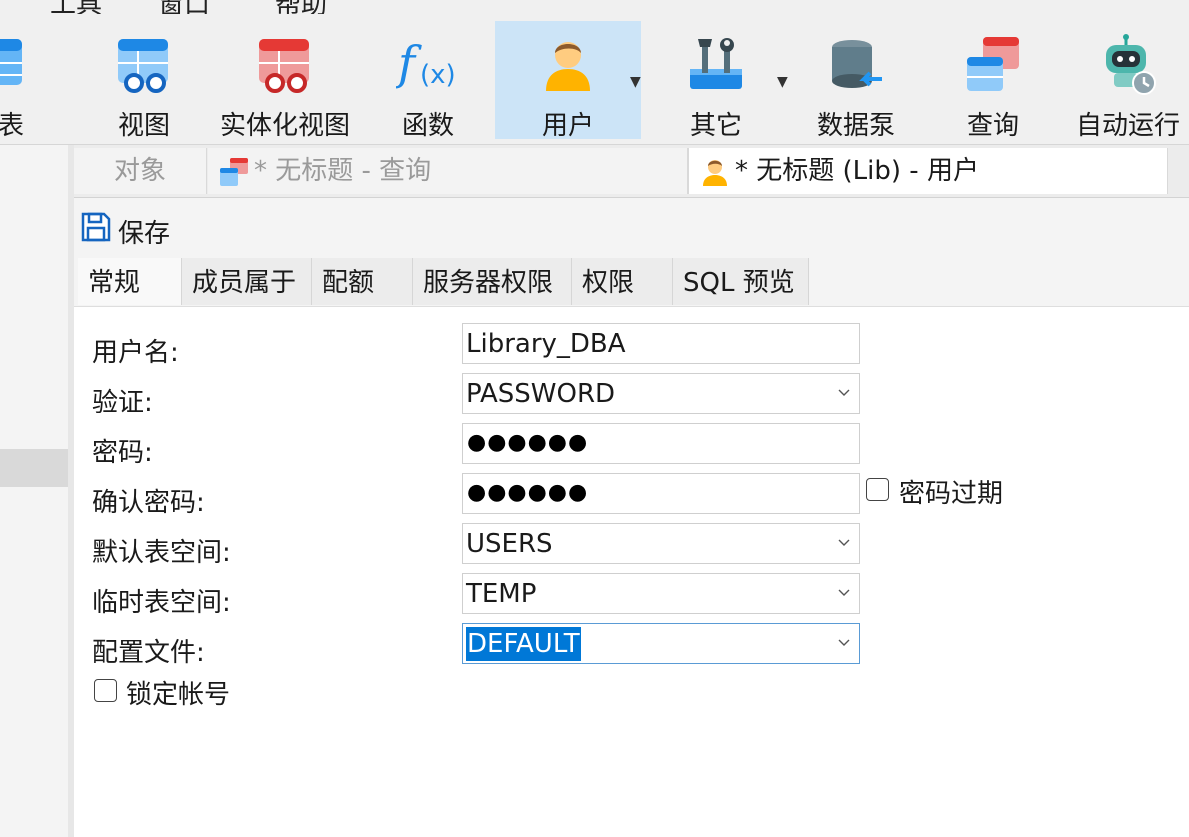 Image resolution: width=1189 pixels, height=837 pixels. I want to click on user-tab-icon, so click(715, 173).